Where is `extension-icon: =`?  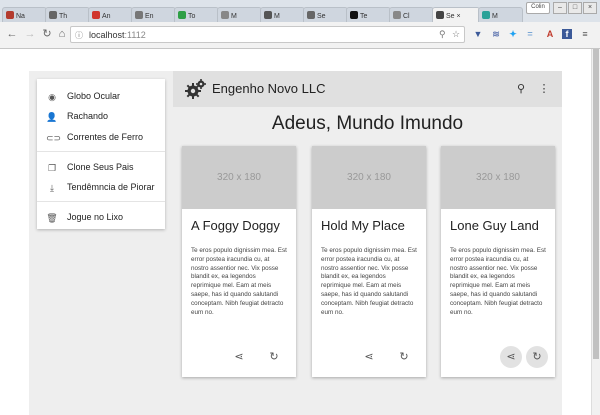
extension-icon: = is located at coordinates (530, 34).